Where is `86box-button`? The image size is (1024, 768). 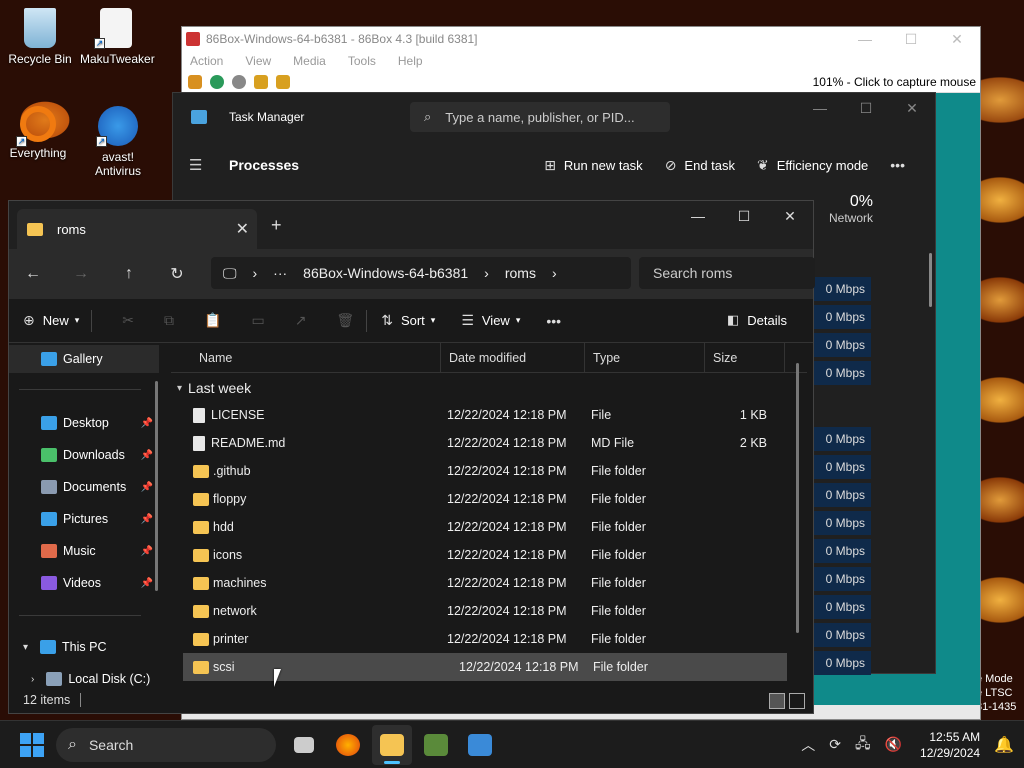
86box-button is located at coordinates (436, 745).